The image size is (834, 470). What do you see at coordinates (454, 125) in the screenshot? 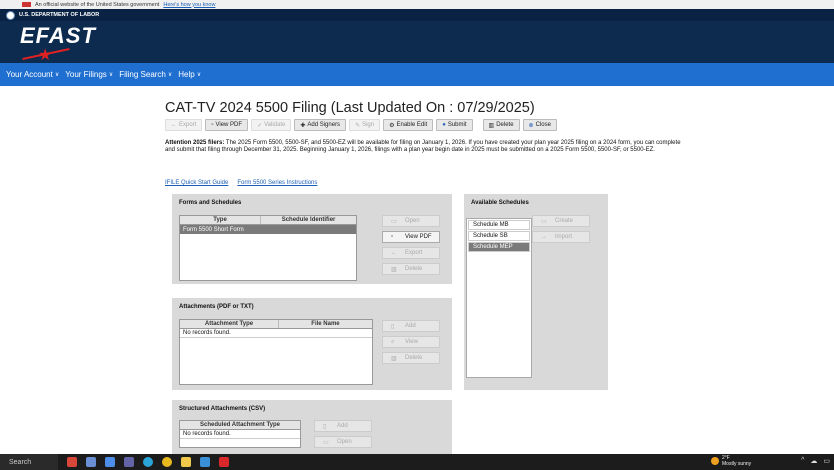
I see `submit-button: ● Submit` at bounding box center [454, 125].